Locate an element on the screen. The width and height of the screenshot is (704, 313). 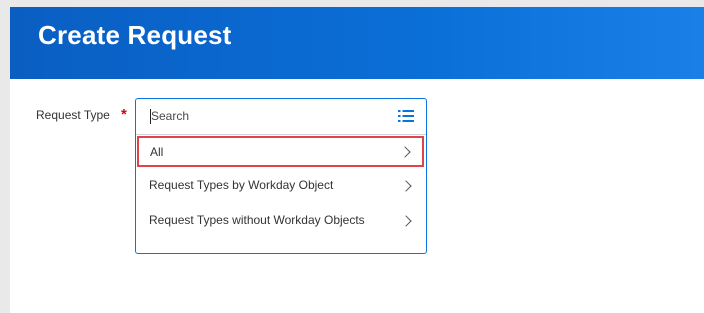
required-marker: * is located at coordinates (124, 114).